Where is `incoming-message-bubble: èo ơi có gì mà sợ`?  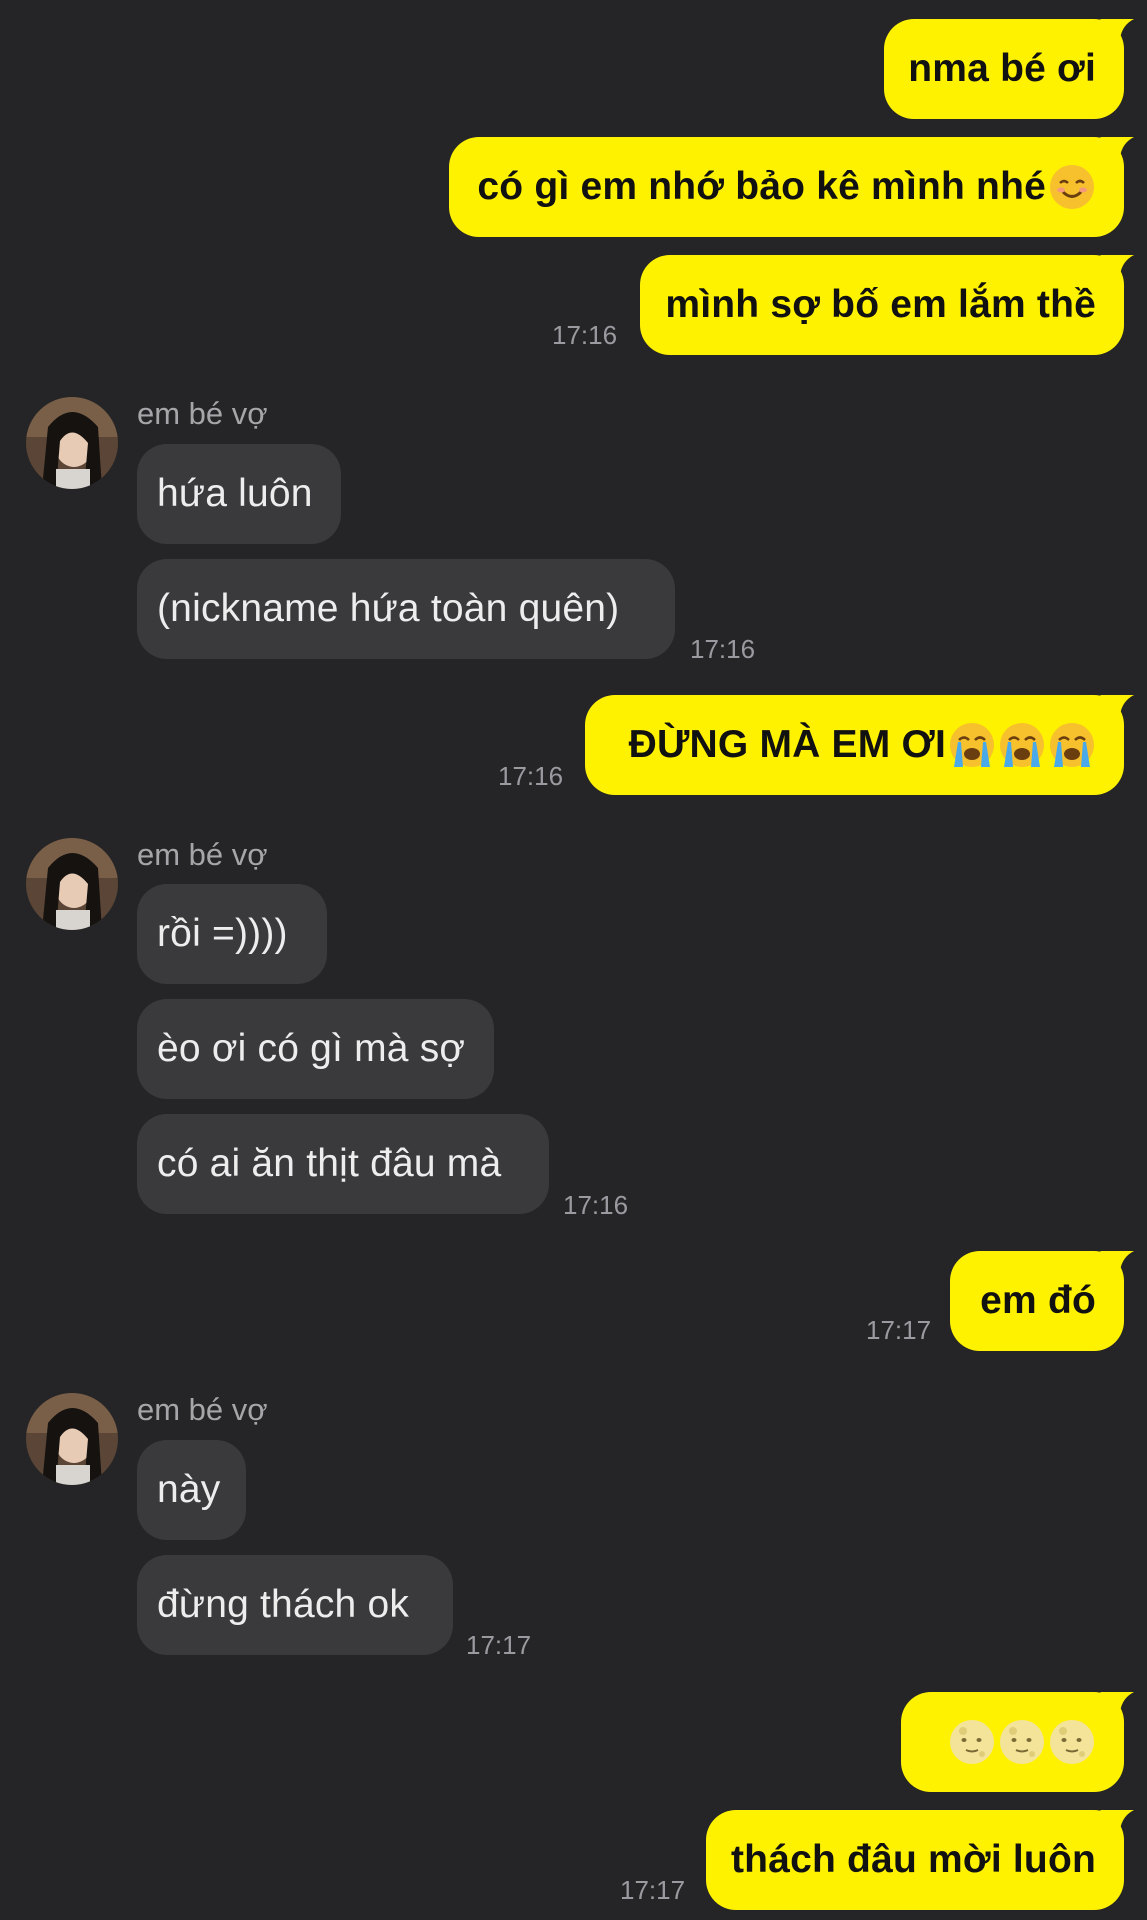 incoming-message-bubble: èo ơi có gì mà sợ is located at coordinates (315, 1049).